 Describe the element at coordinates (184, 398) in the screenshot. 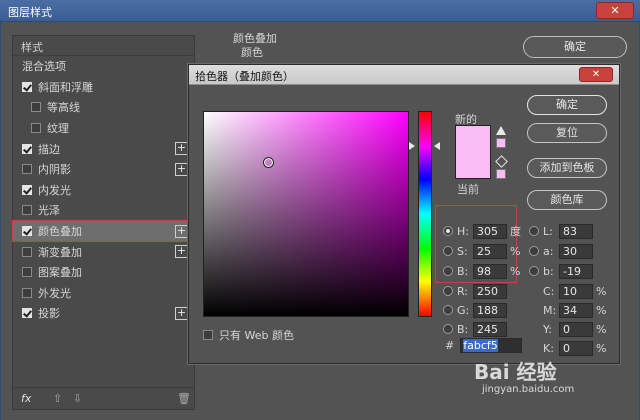

I see `trash-icon: 🗑` at that location.